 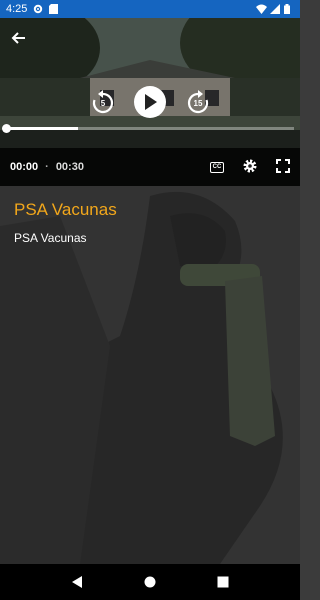 I want to click on settings-button, so click(x=250, y=167).